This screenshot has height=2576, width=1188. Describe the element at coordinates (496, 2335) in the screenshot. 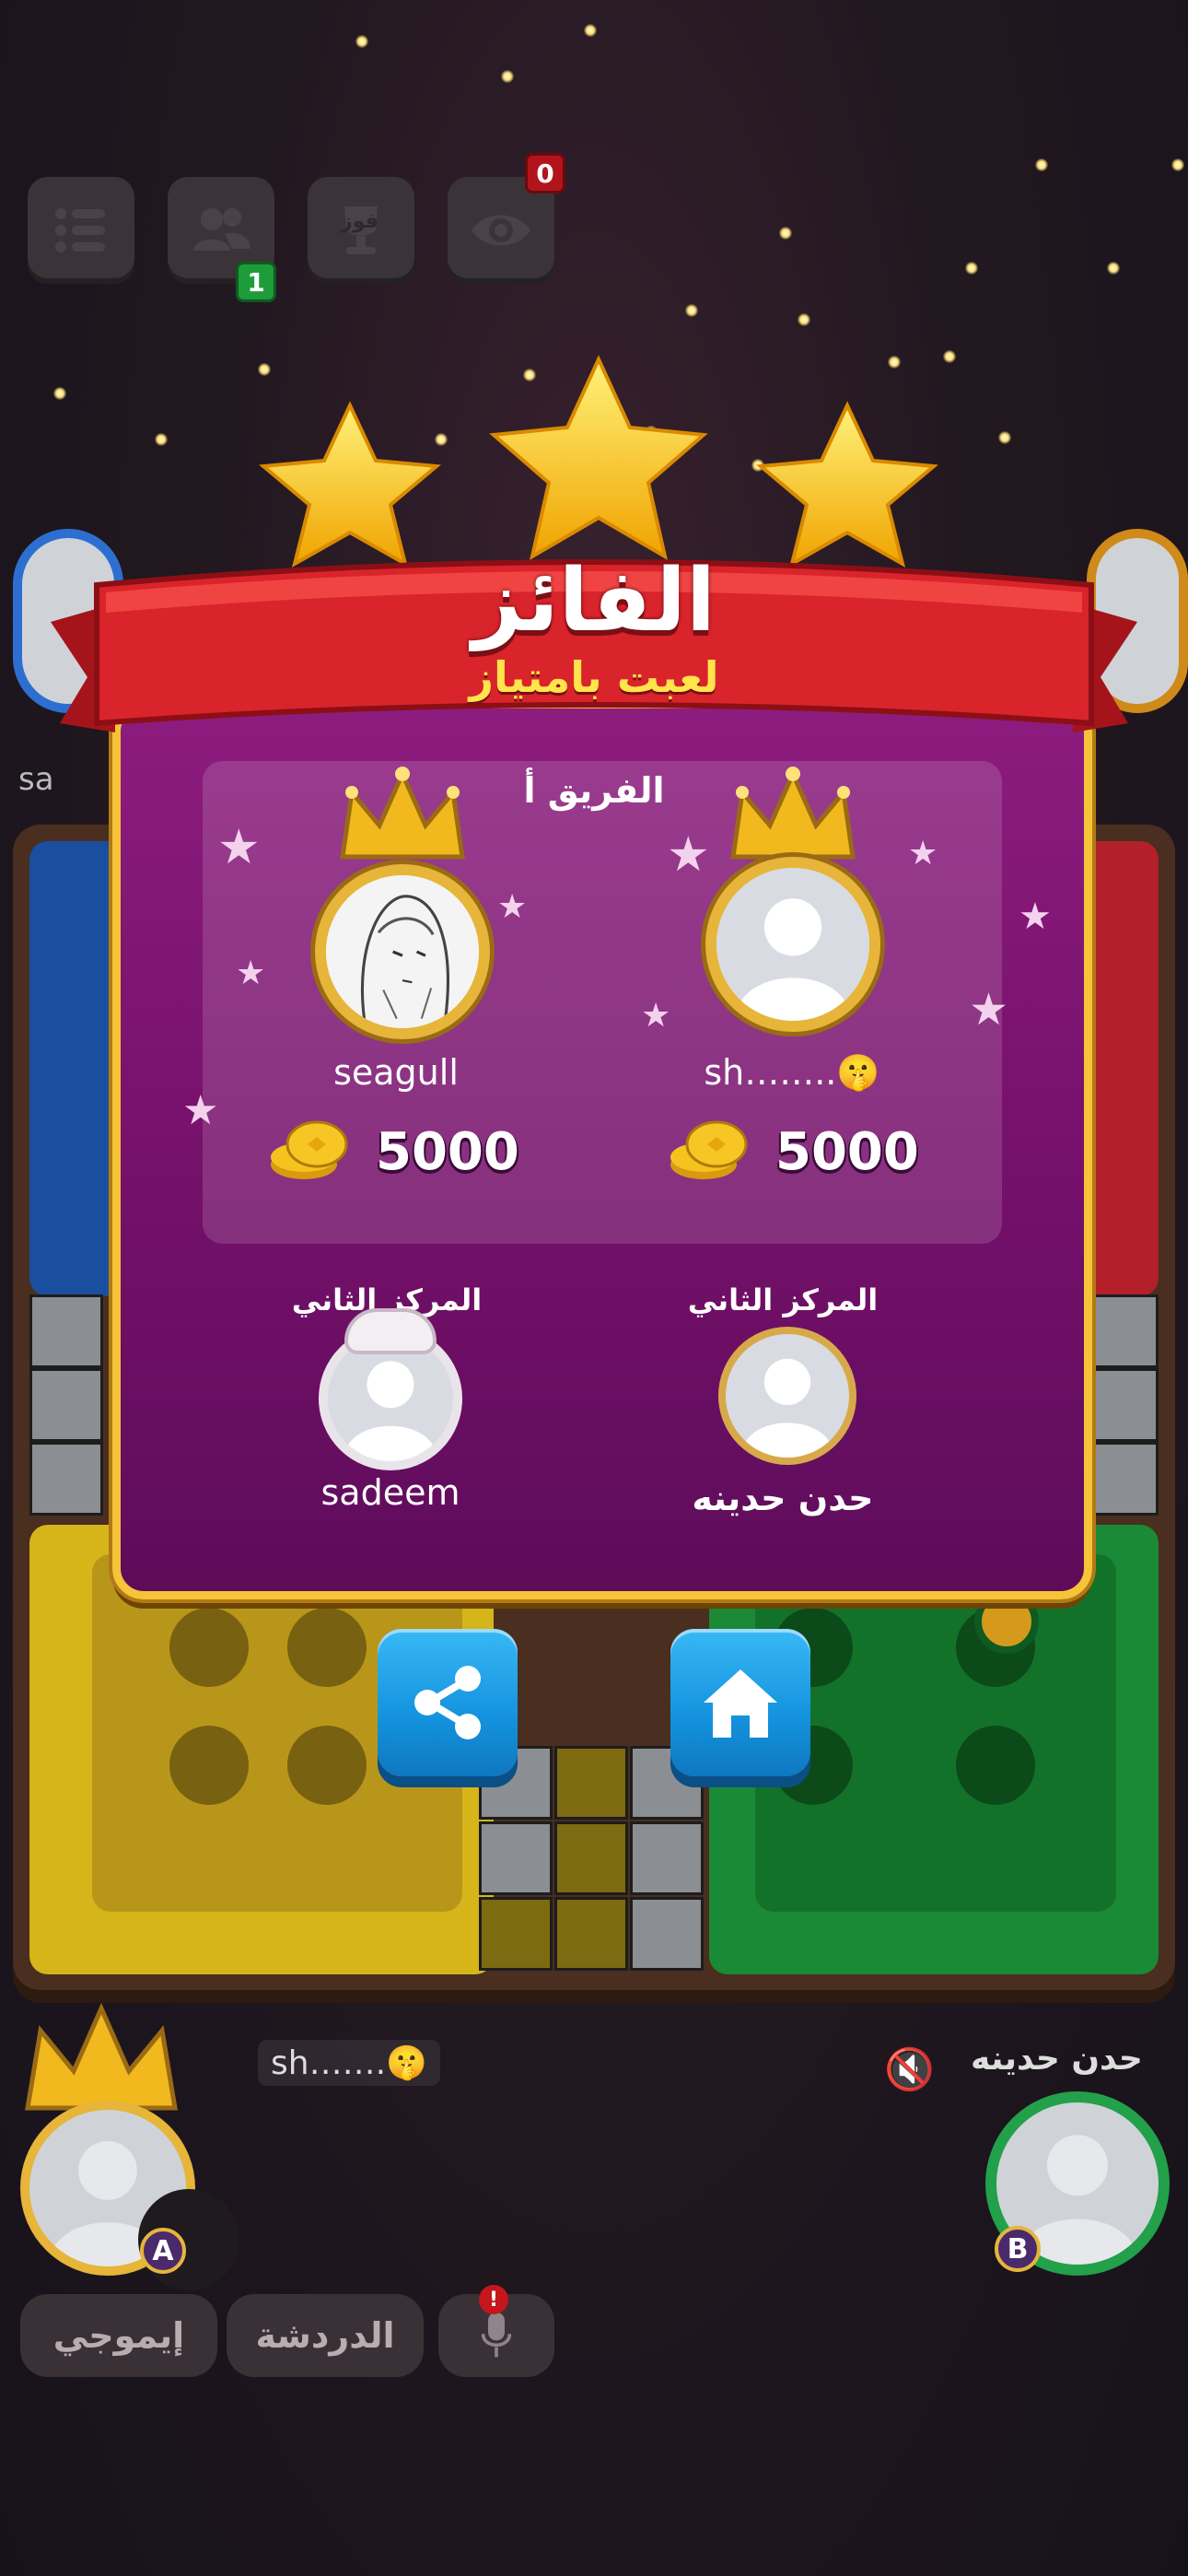

I see `microphone-icon` at that location.